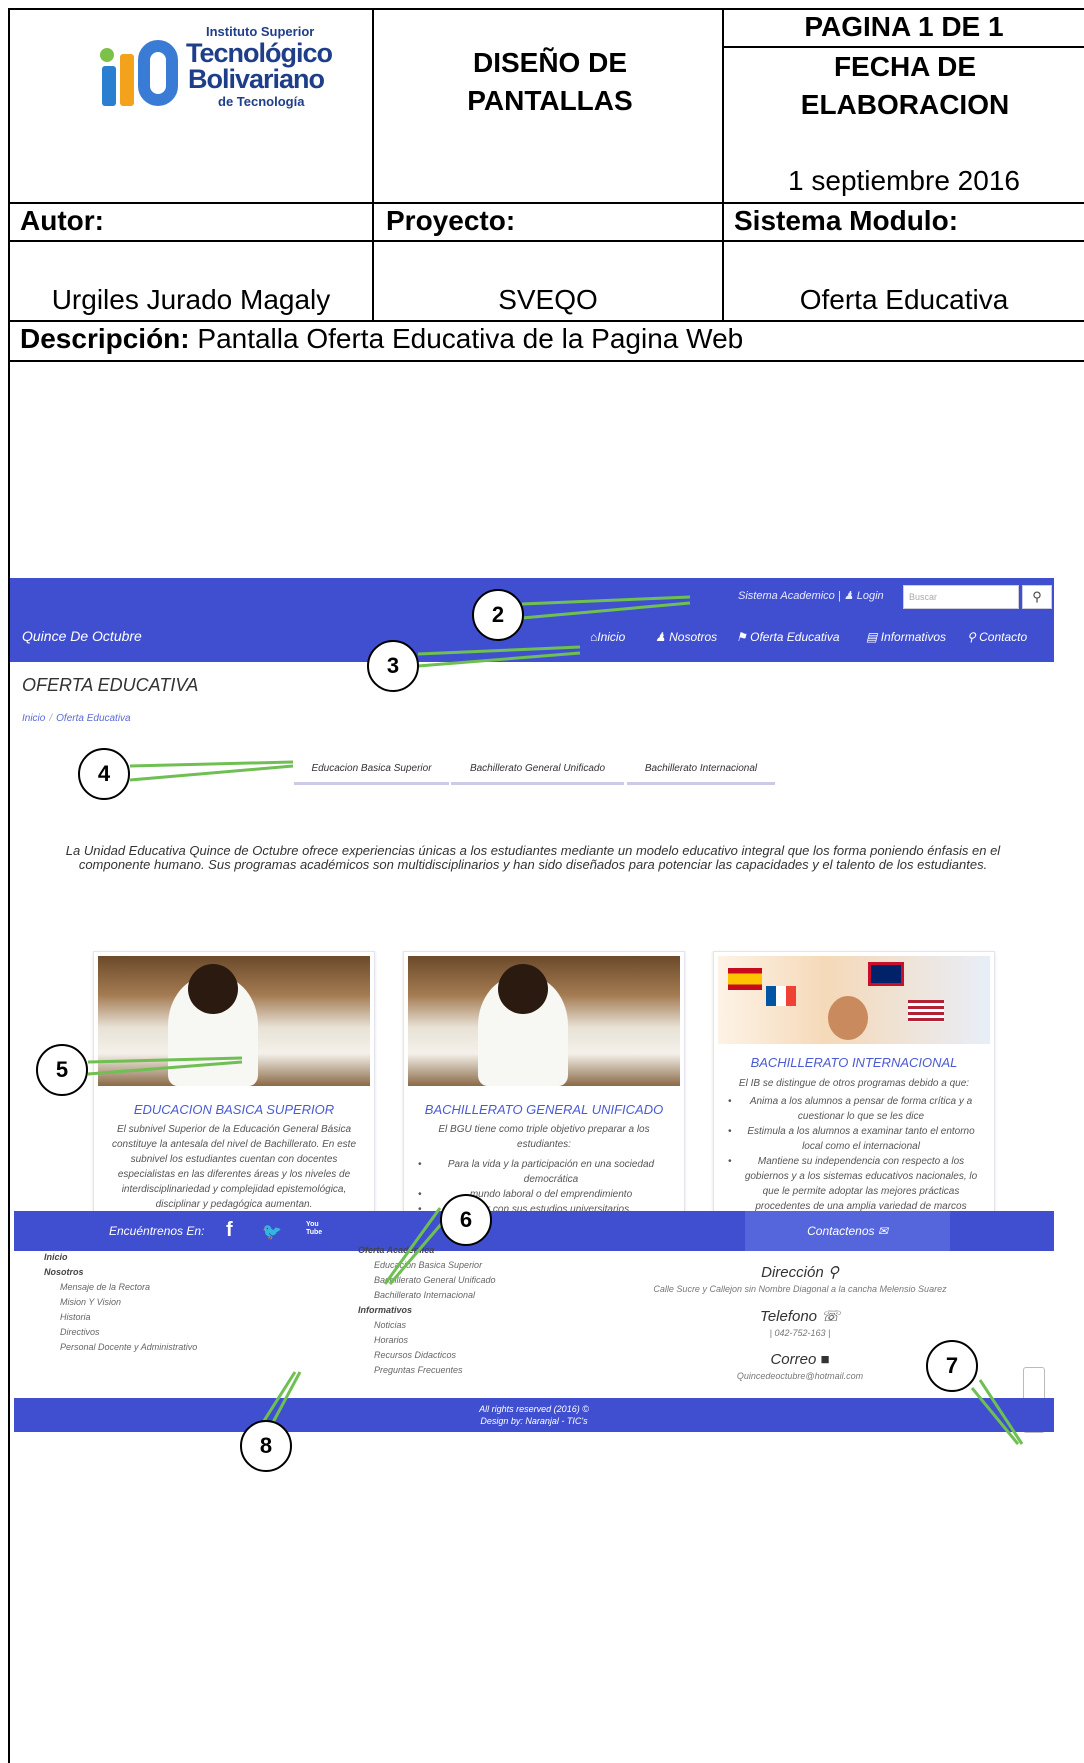 The width and height of the screenshot is (1084, 1763). What do you see at coordinates (104, 774) in the screenshot?
I see `callout-4: 4` at bounding box center [104, 774].